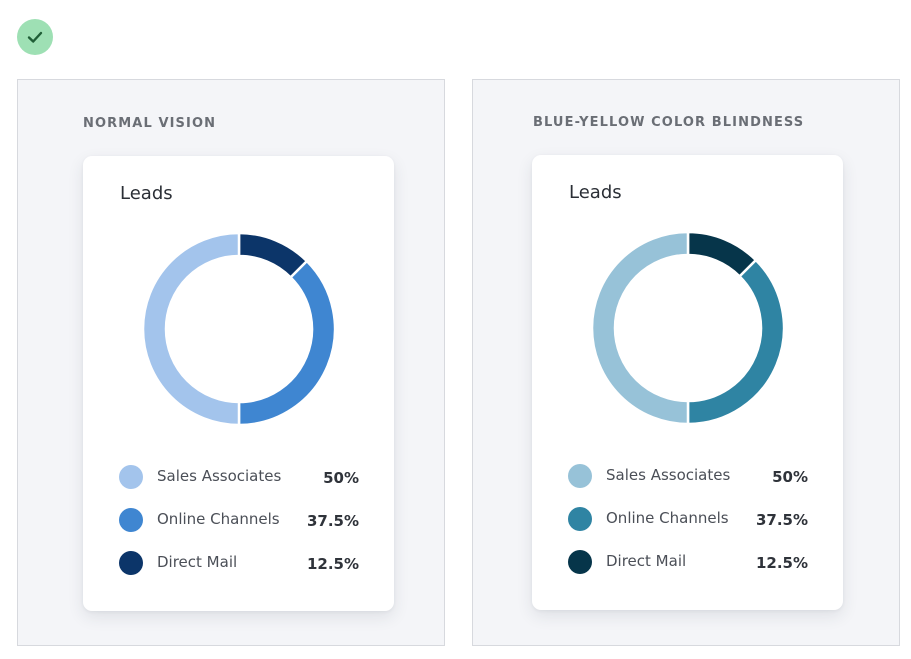 This screenshot has height=659, width=911. What do you see at coordinates (150, 123) in the screenshot?
I see `panel-title: NORMAL VISION` at bounding box center [150, 123].